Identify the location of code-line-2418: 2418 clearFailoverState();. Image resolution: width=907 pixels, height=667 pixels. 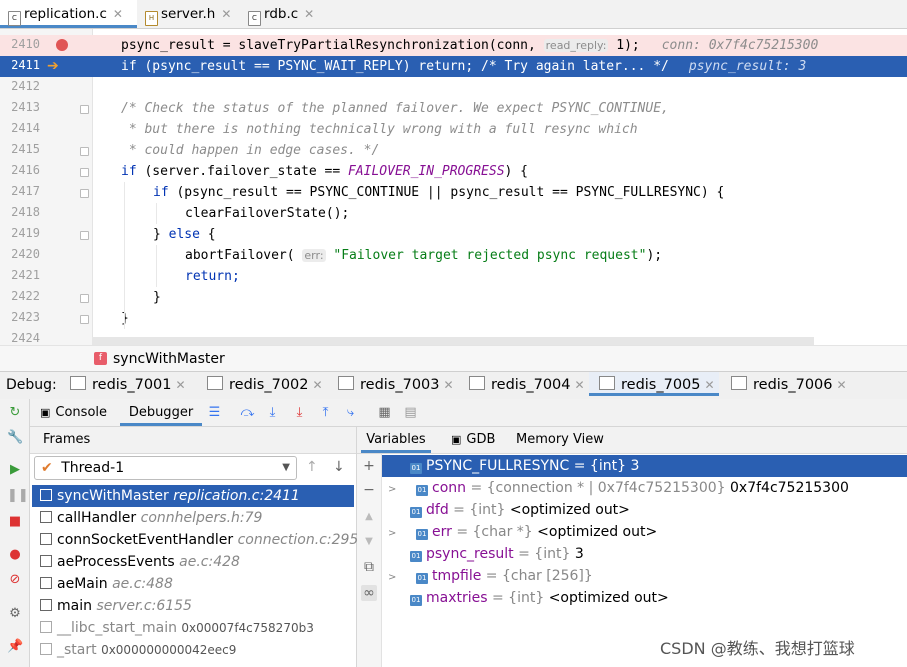
(453, 213).